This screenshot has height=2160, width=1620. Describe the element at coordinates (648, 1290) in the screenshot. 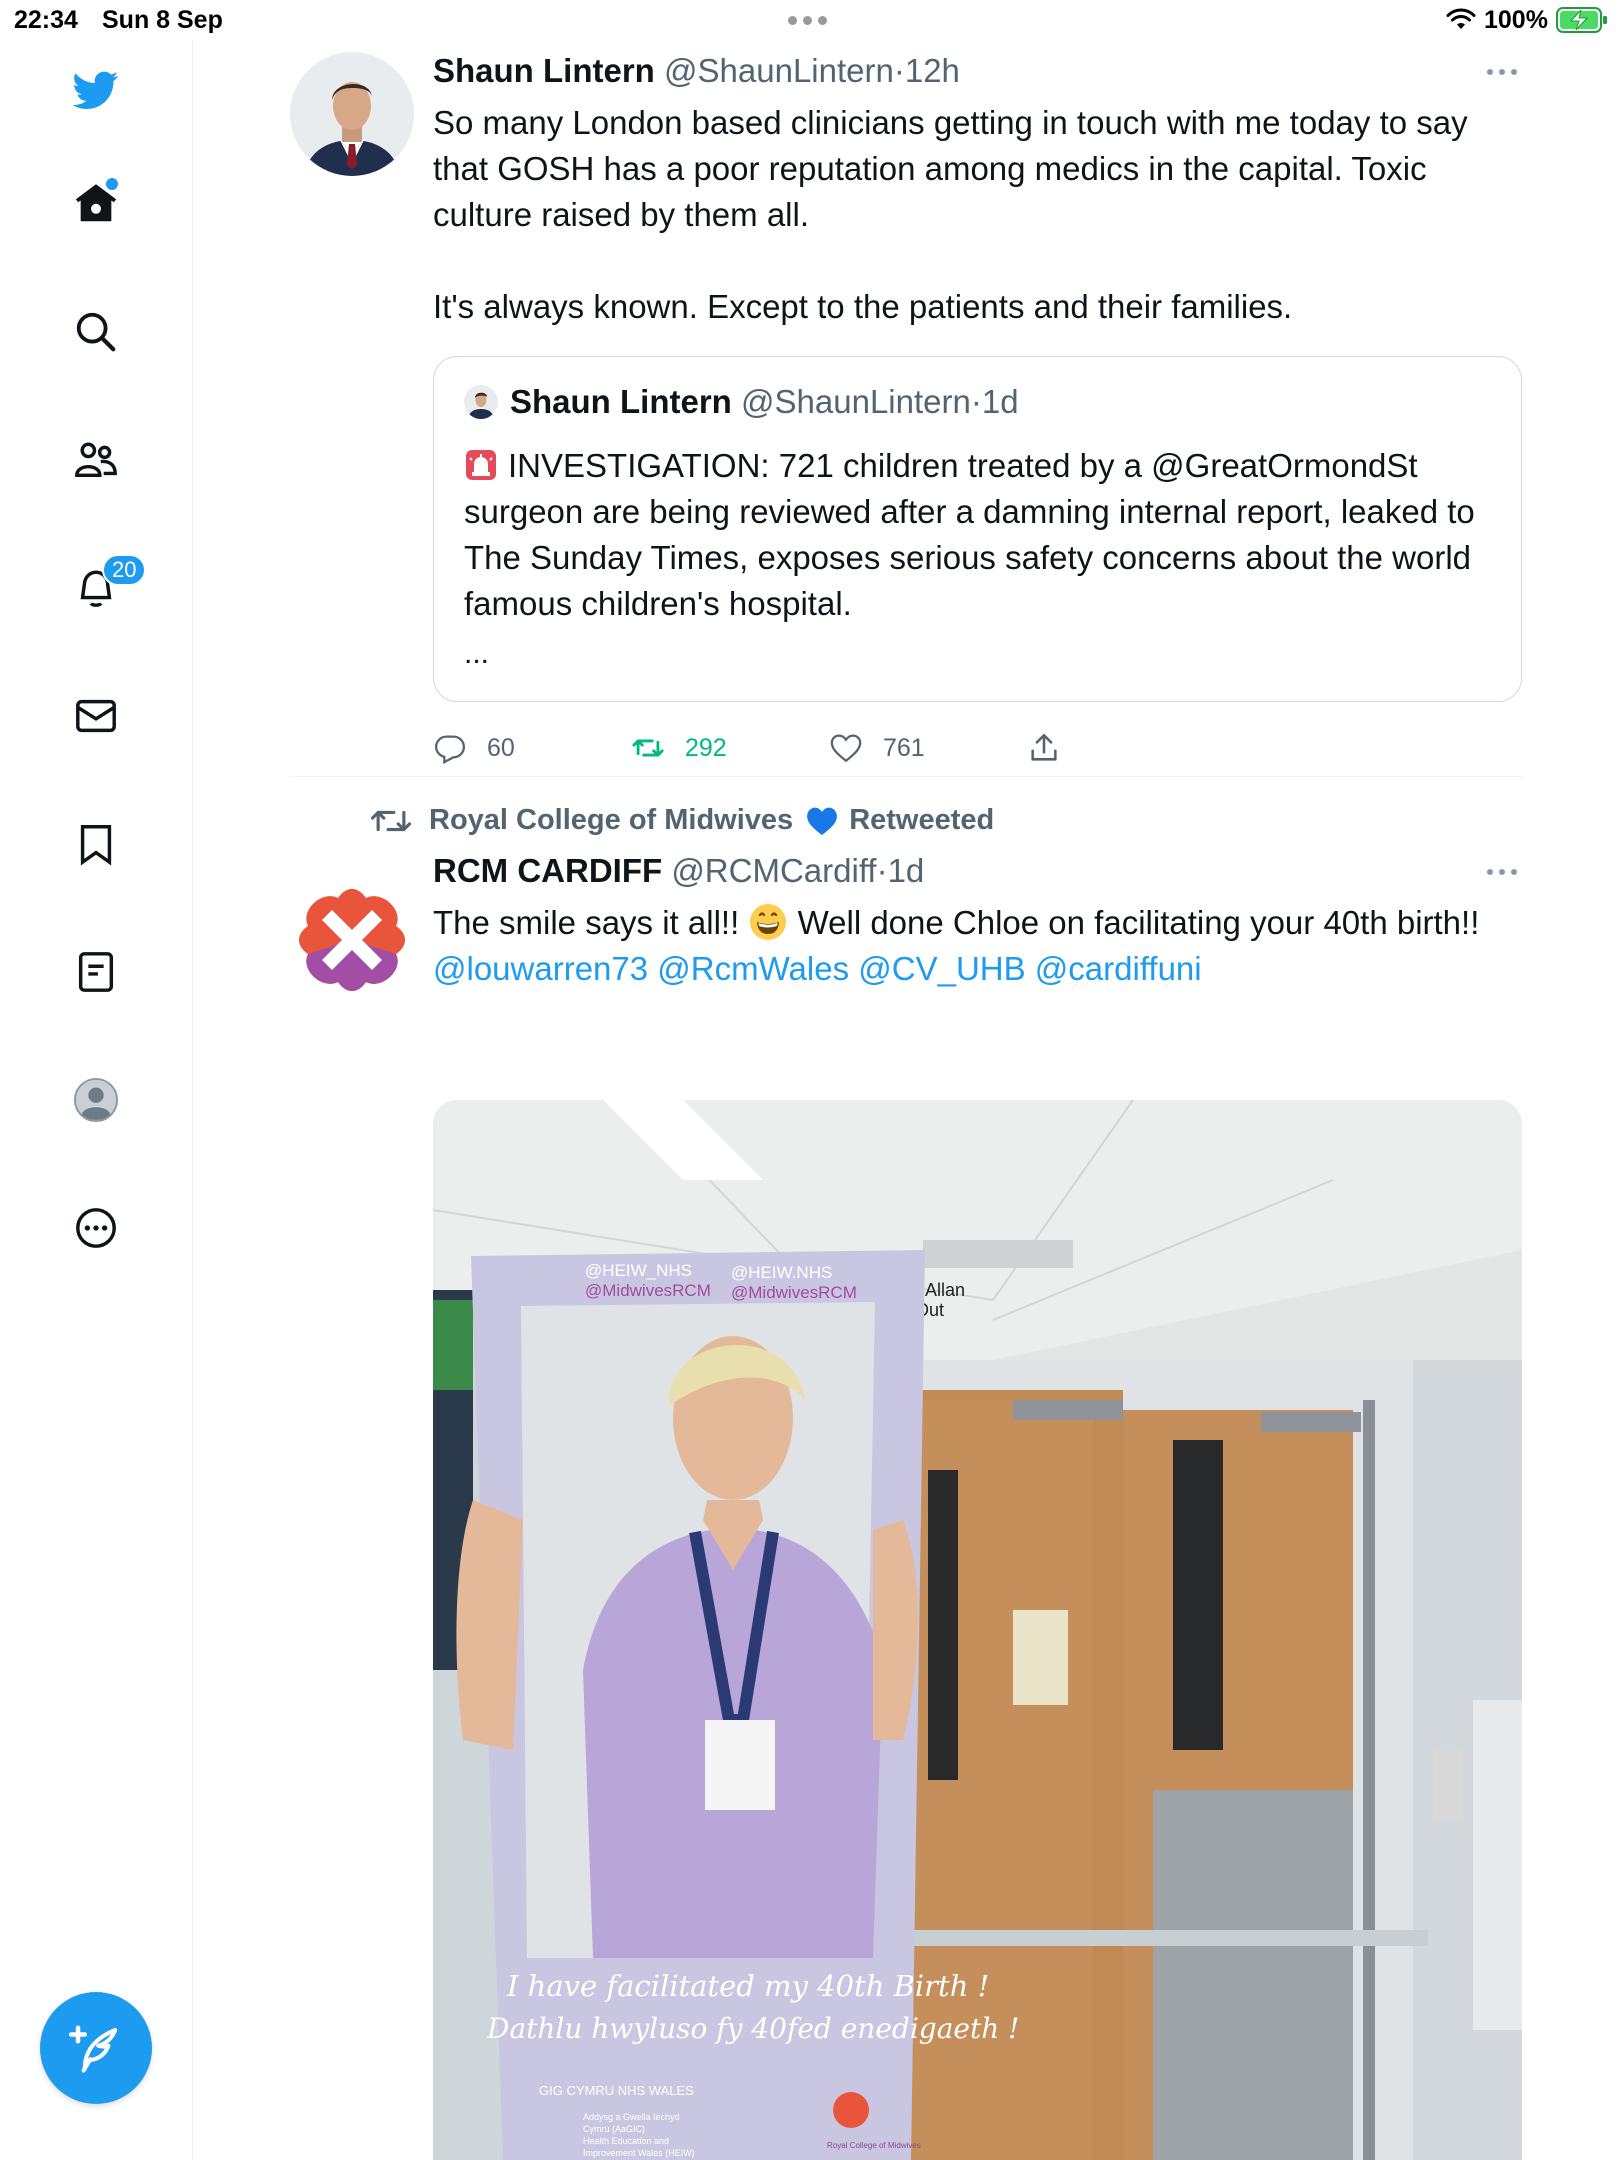

I see `frame-text-tl2: @MidwivesRCM` at that location.